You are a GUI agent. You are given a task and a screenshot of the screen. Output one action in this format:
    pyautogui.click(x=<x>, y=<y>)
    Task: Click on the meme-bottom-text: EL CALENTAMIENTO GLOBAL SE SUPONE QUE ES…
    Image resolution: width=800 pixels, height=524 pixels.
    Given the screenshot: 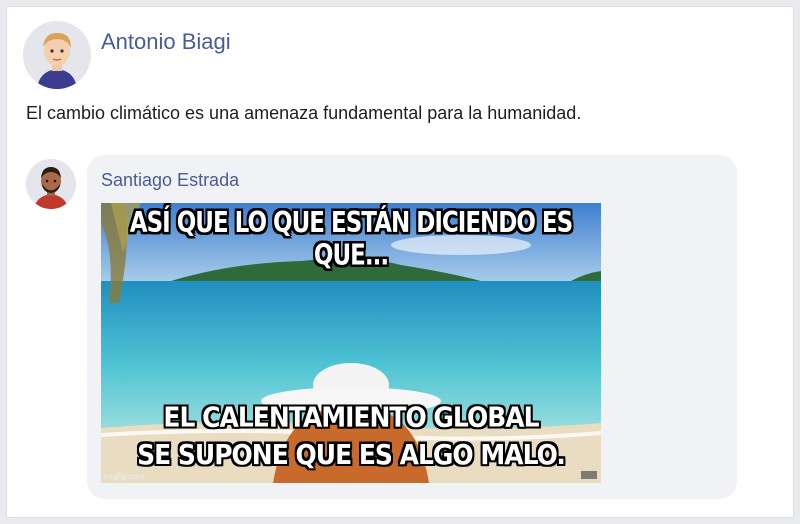 What is the action you would take?
    pyautogui.click(x=351, y=436)
    